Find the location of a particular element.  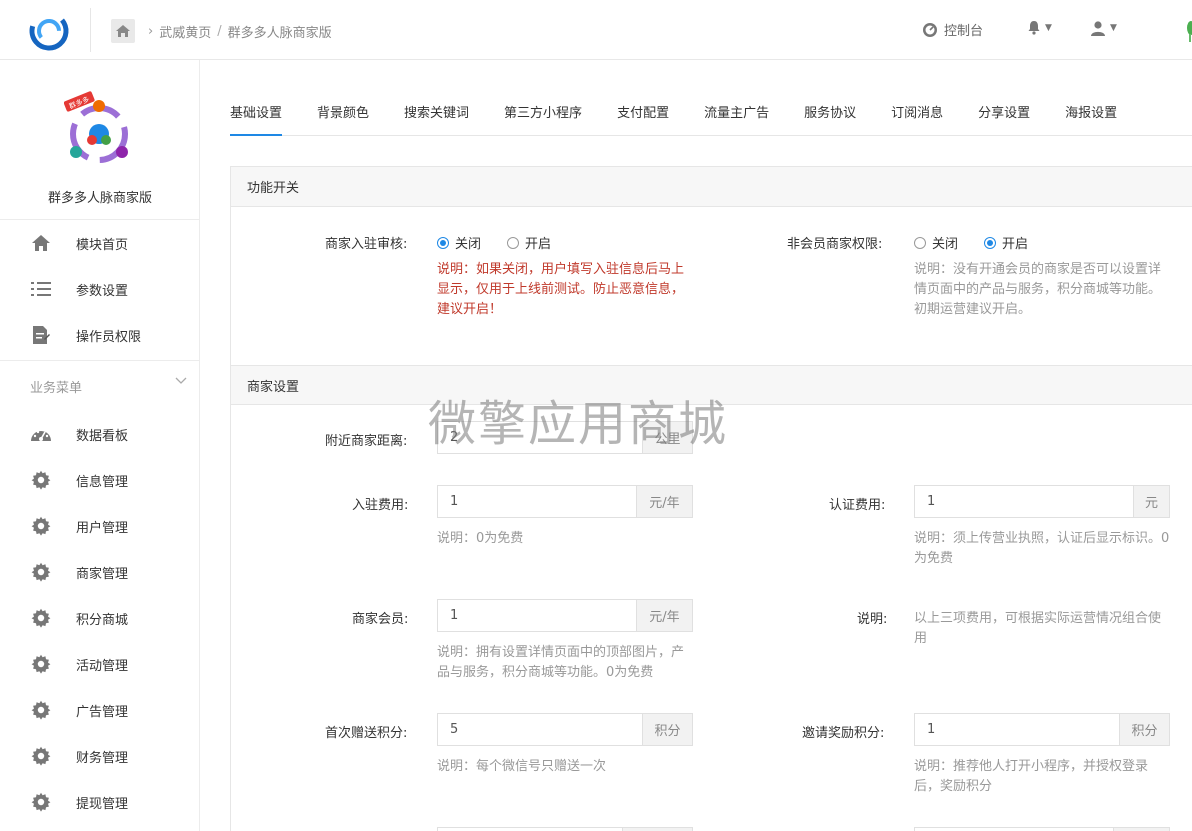

sidebar-item-label: 模块首页 is located at coordinates (102, 245).